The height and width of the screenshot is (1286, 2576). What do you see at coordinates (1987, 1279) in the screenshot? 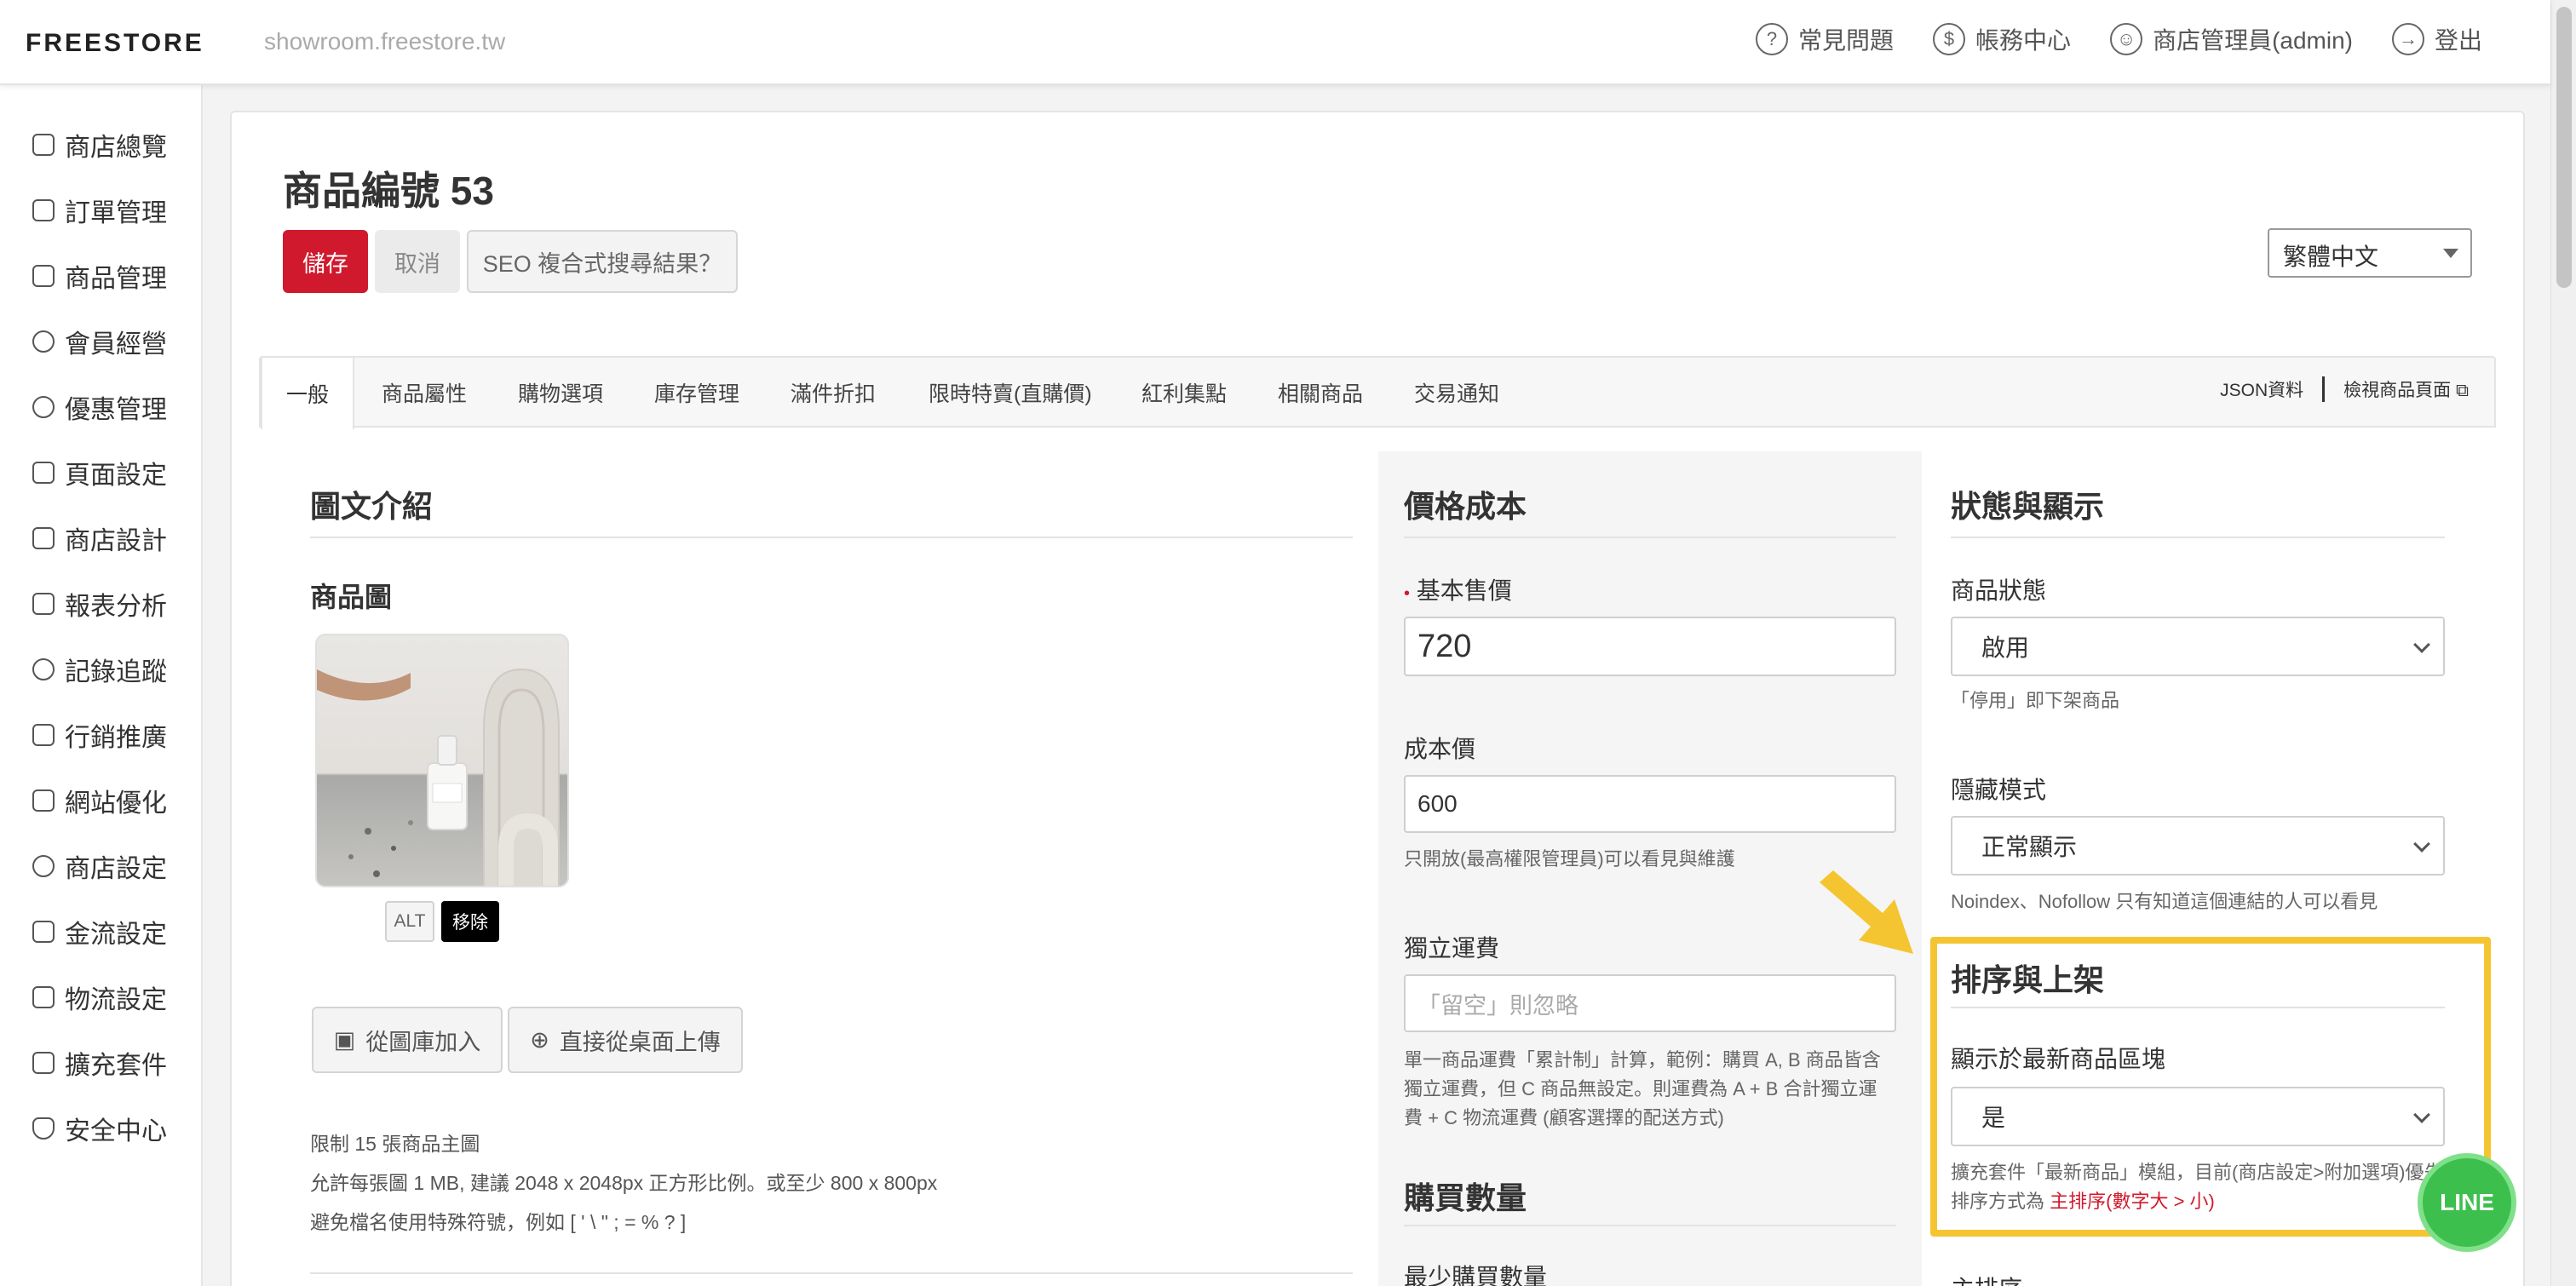
I see `main-sort-label: 主排序` at bounding box center [1987, 1279].